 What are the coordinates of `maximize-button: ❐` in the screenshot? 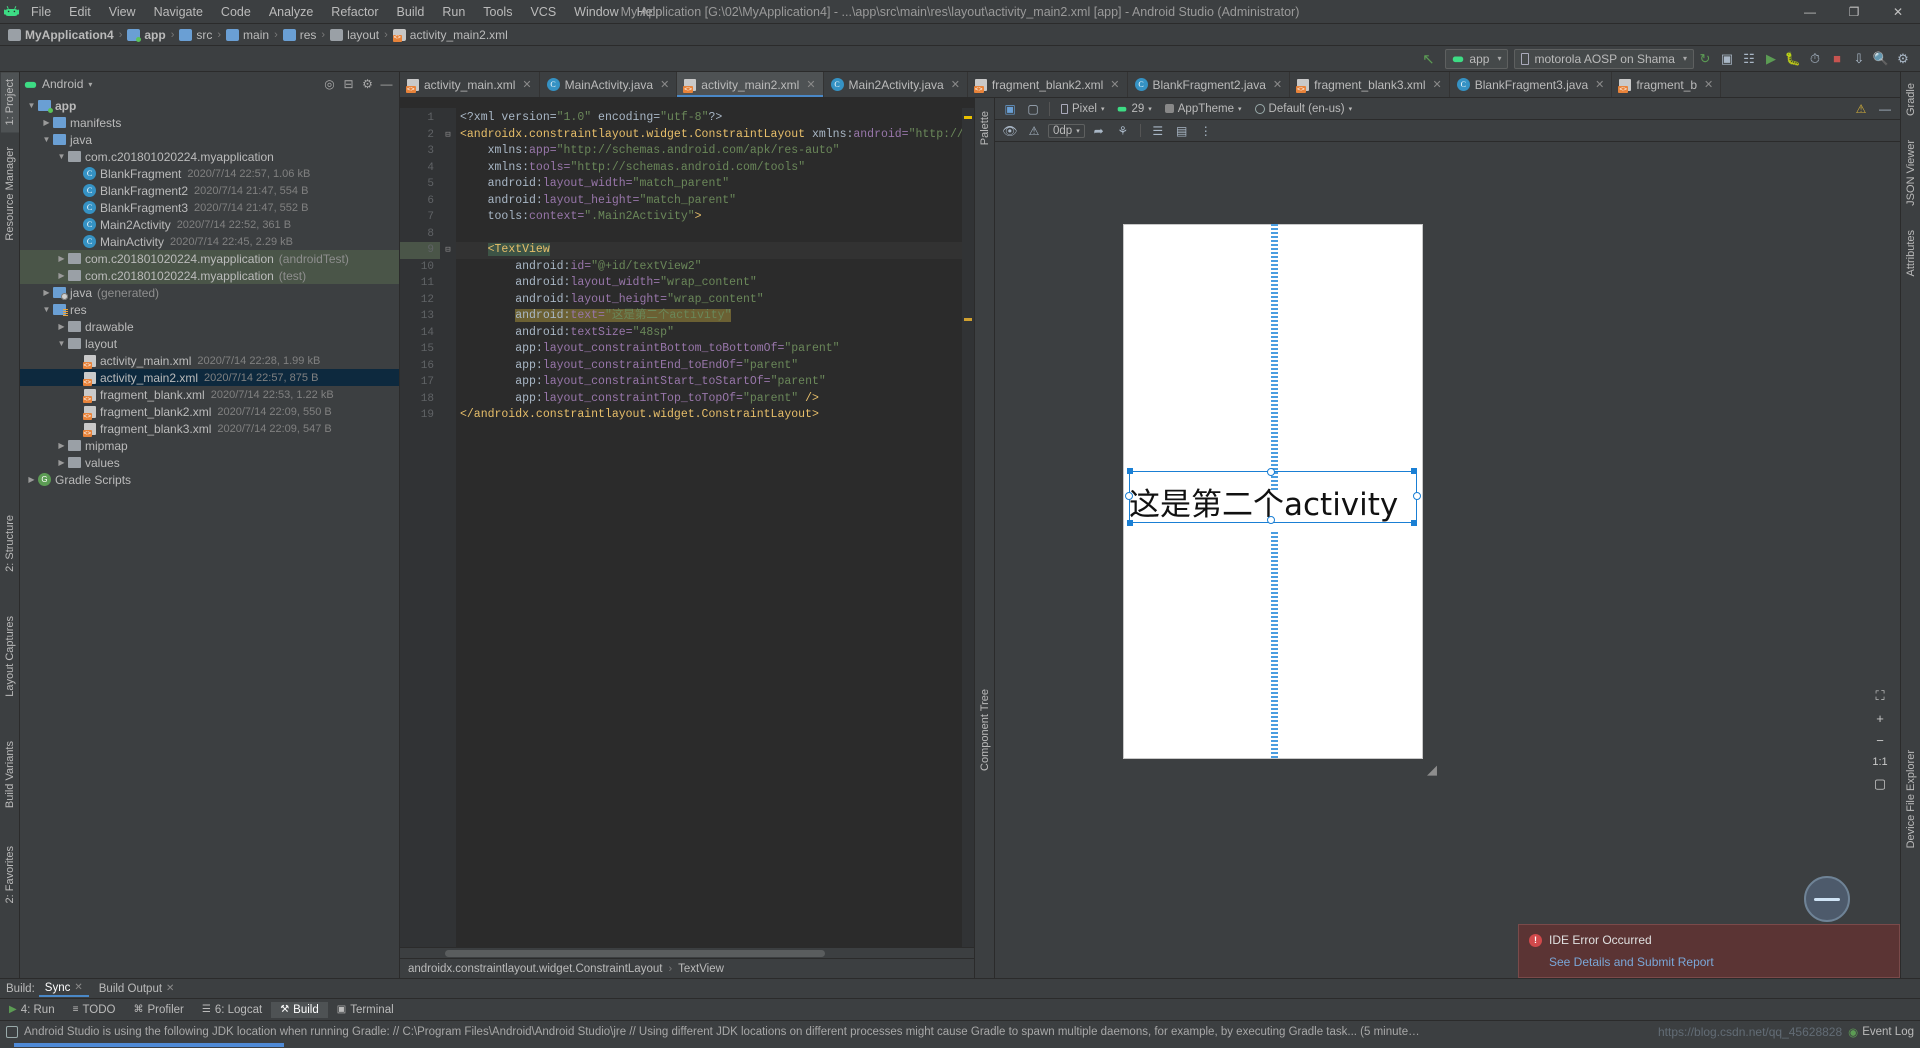 It's located at (1854, 12).